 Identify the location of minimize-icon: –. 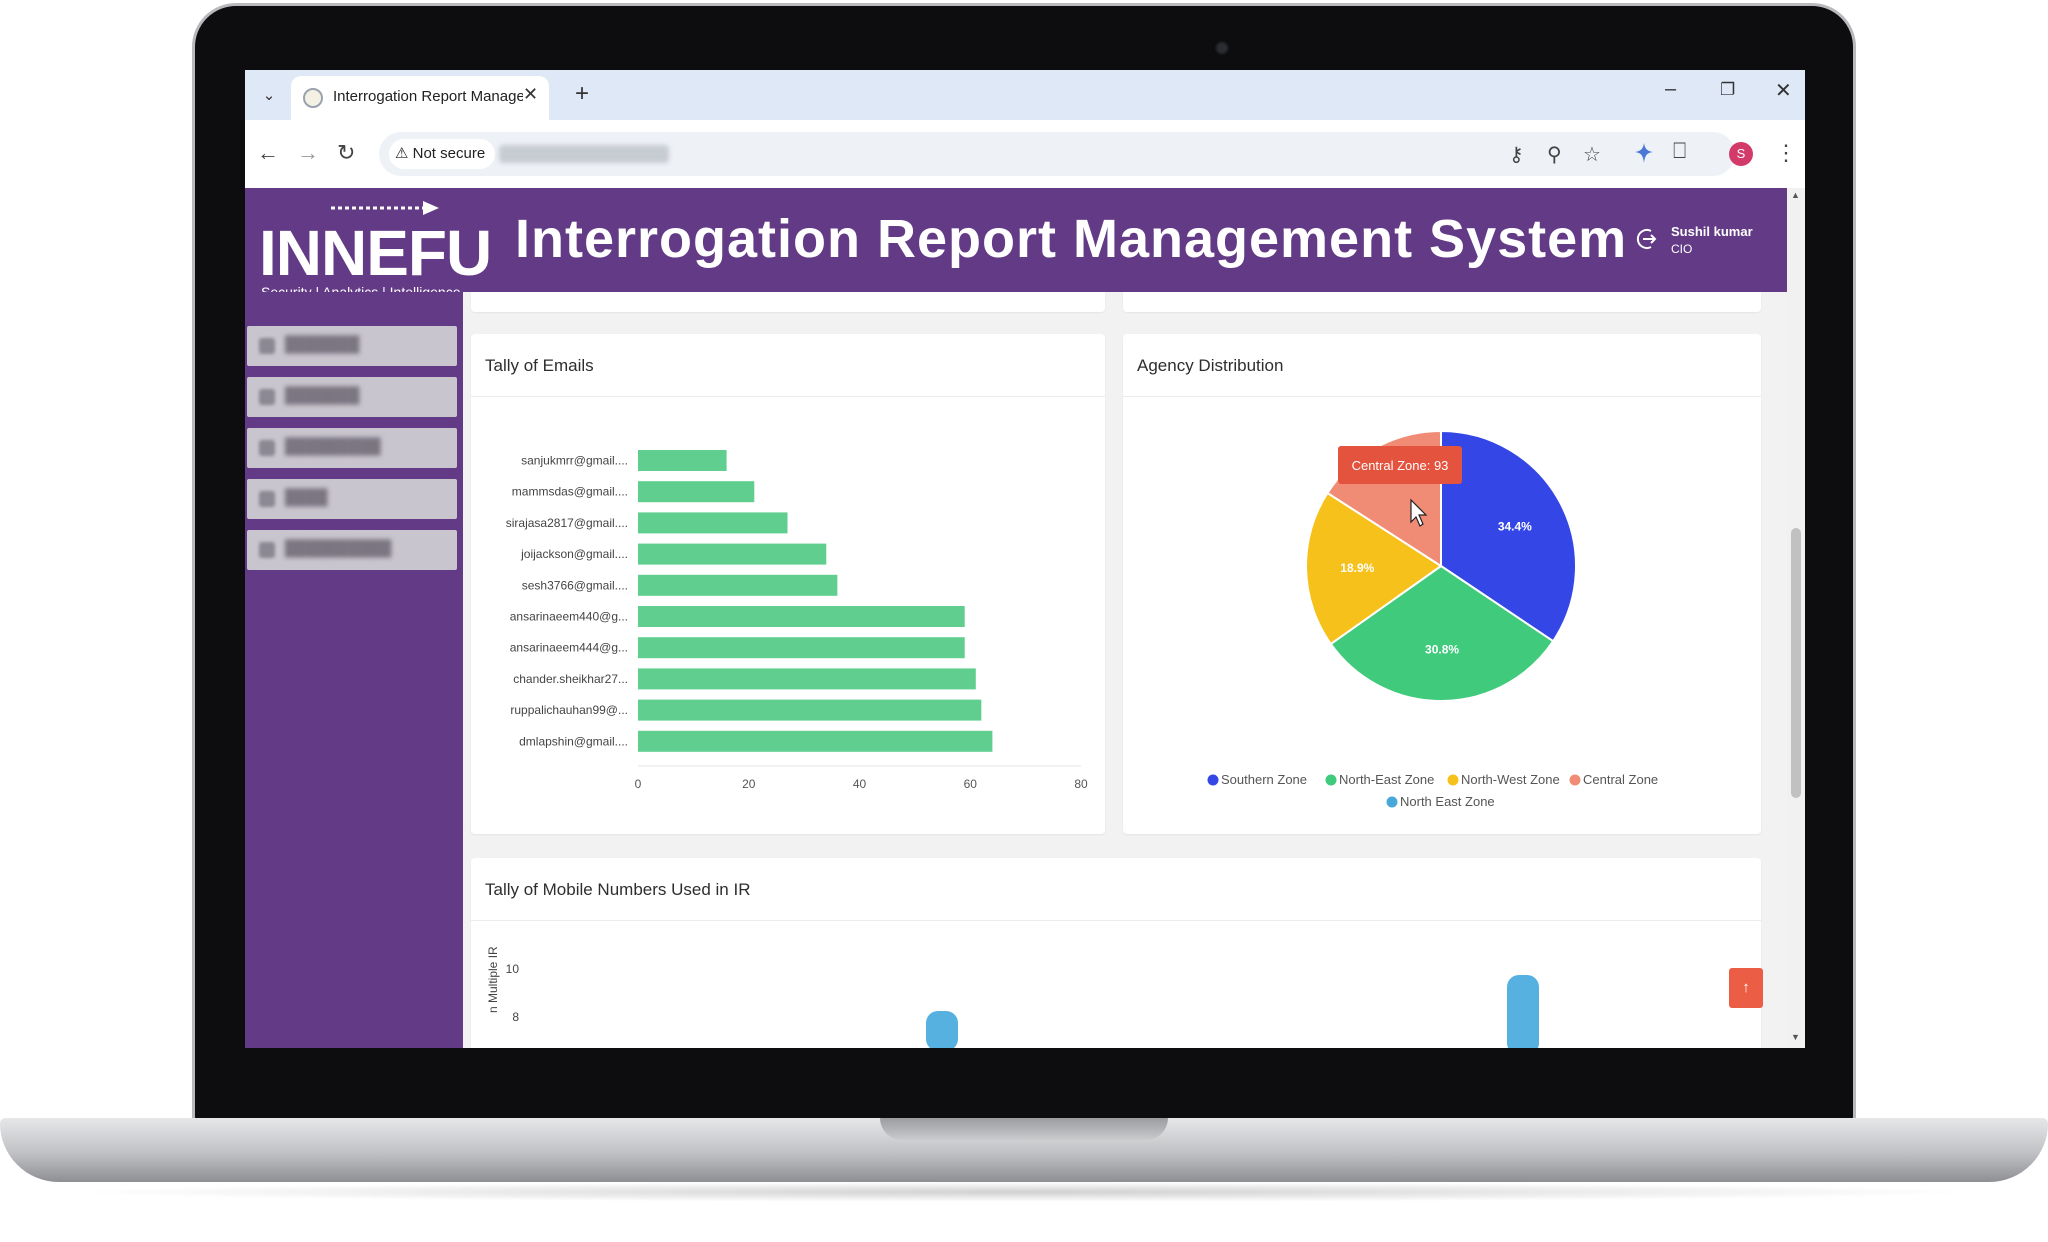
(1670, 89).